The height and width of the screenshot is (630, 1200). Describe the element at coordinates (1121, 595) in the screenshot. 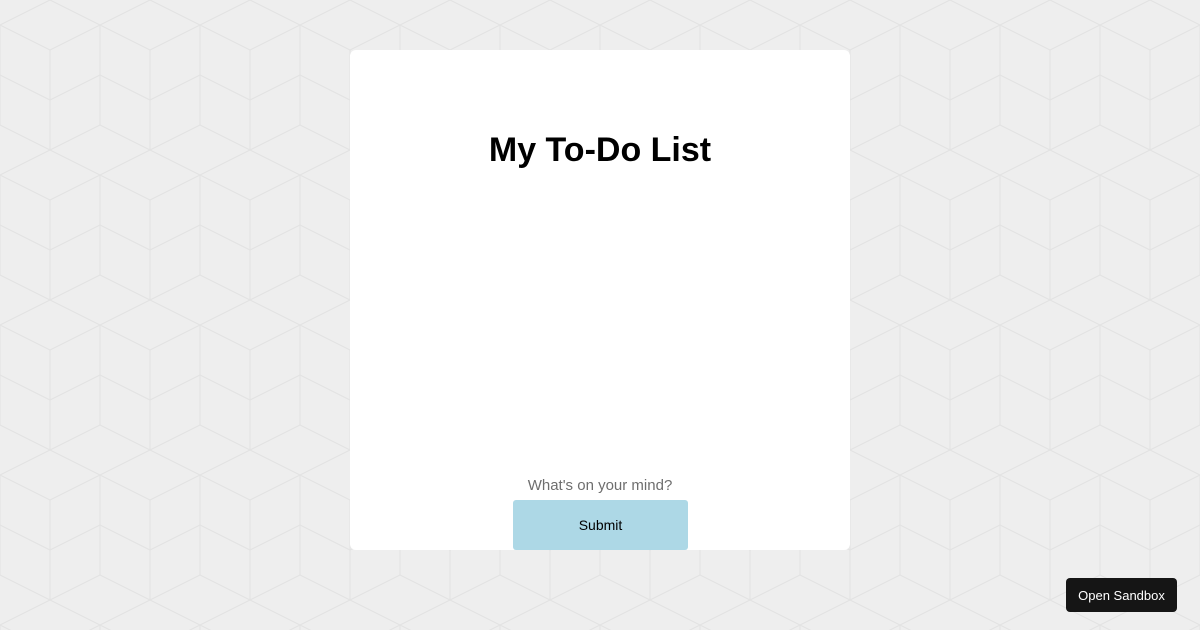

I see `open-sandbox-button: Open Sandbox` at that location.